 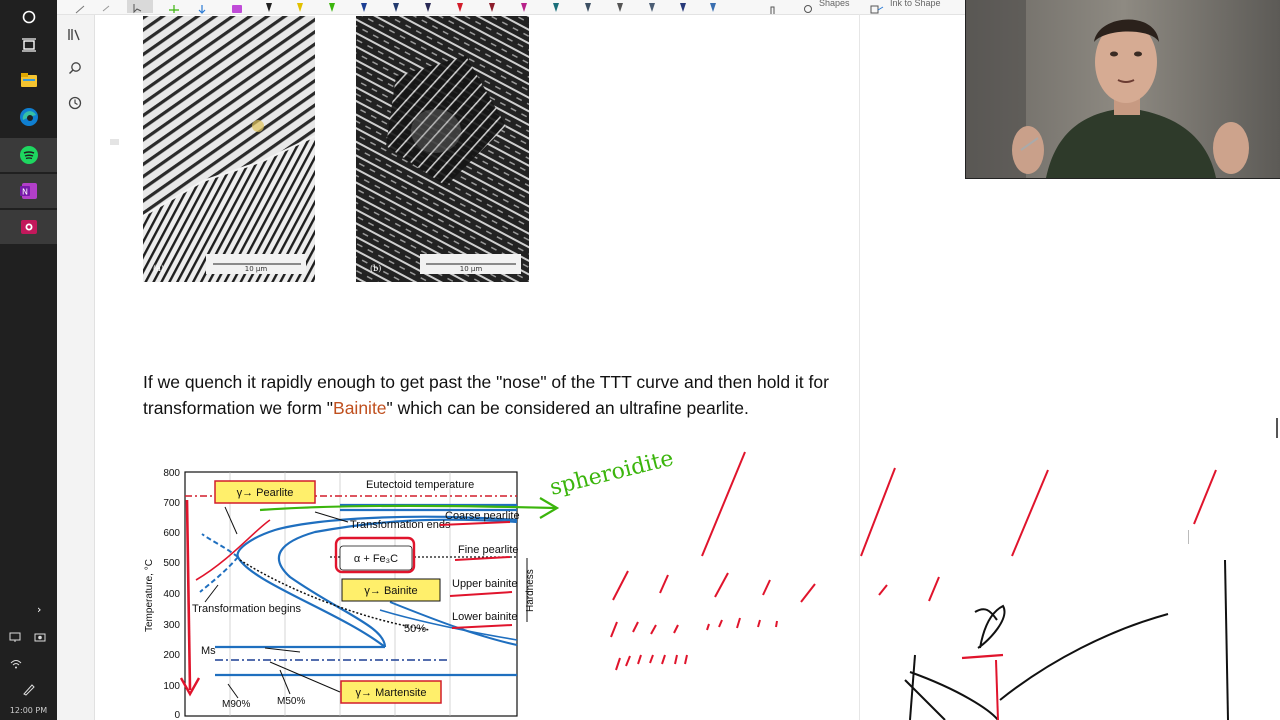 What do you see at coordinates (773, 9) in the screenshot?
I see `touch-draw-icon` at bounding box center [773, 9].